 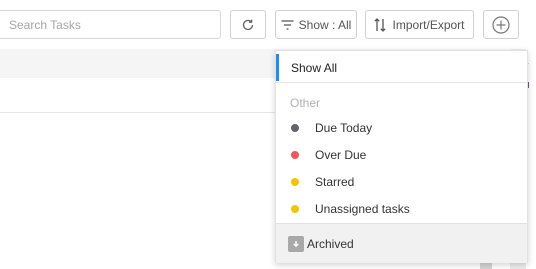 What do you see at coordinates (296, 243) in the screenshot?
I see `archive-icon` at bounding box center [296, 243].